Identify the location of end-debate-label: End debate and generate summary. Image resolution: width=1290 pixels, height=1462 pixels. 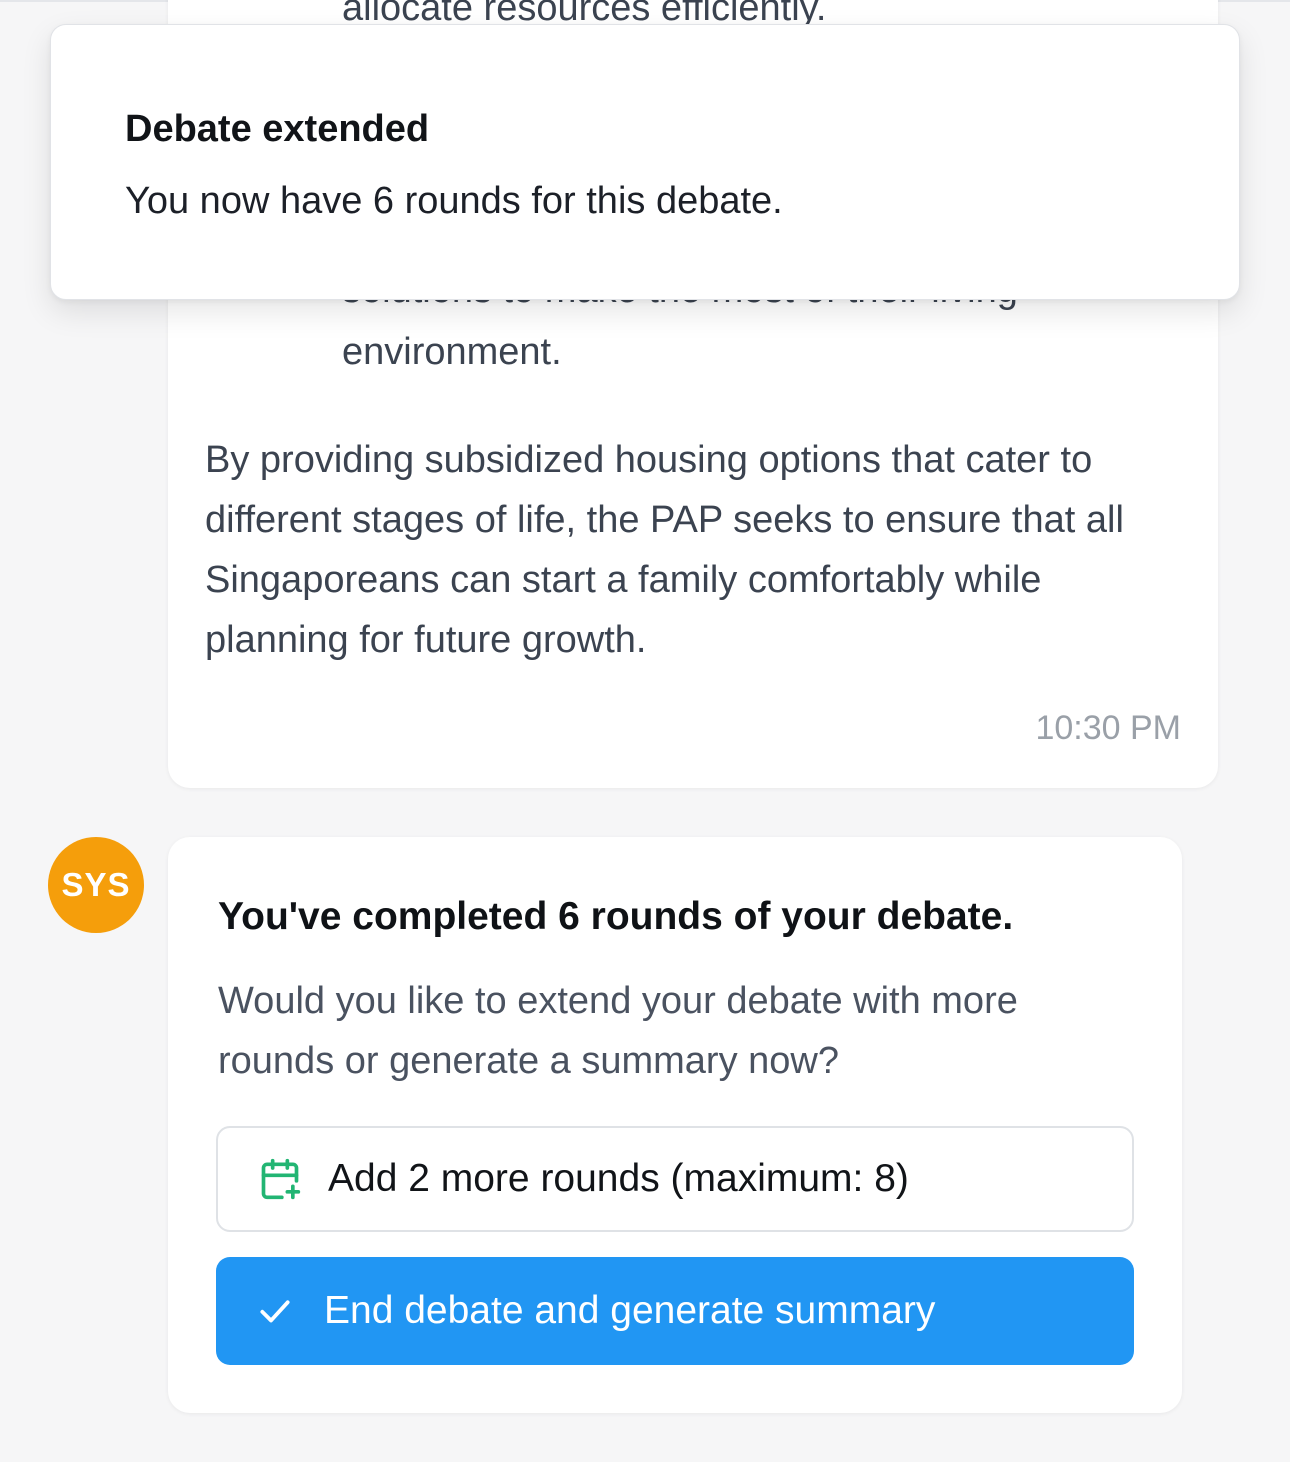
(630, 1310).